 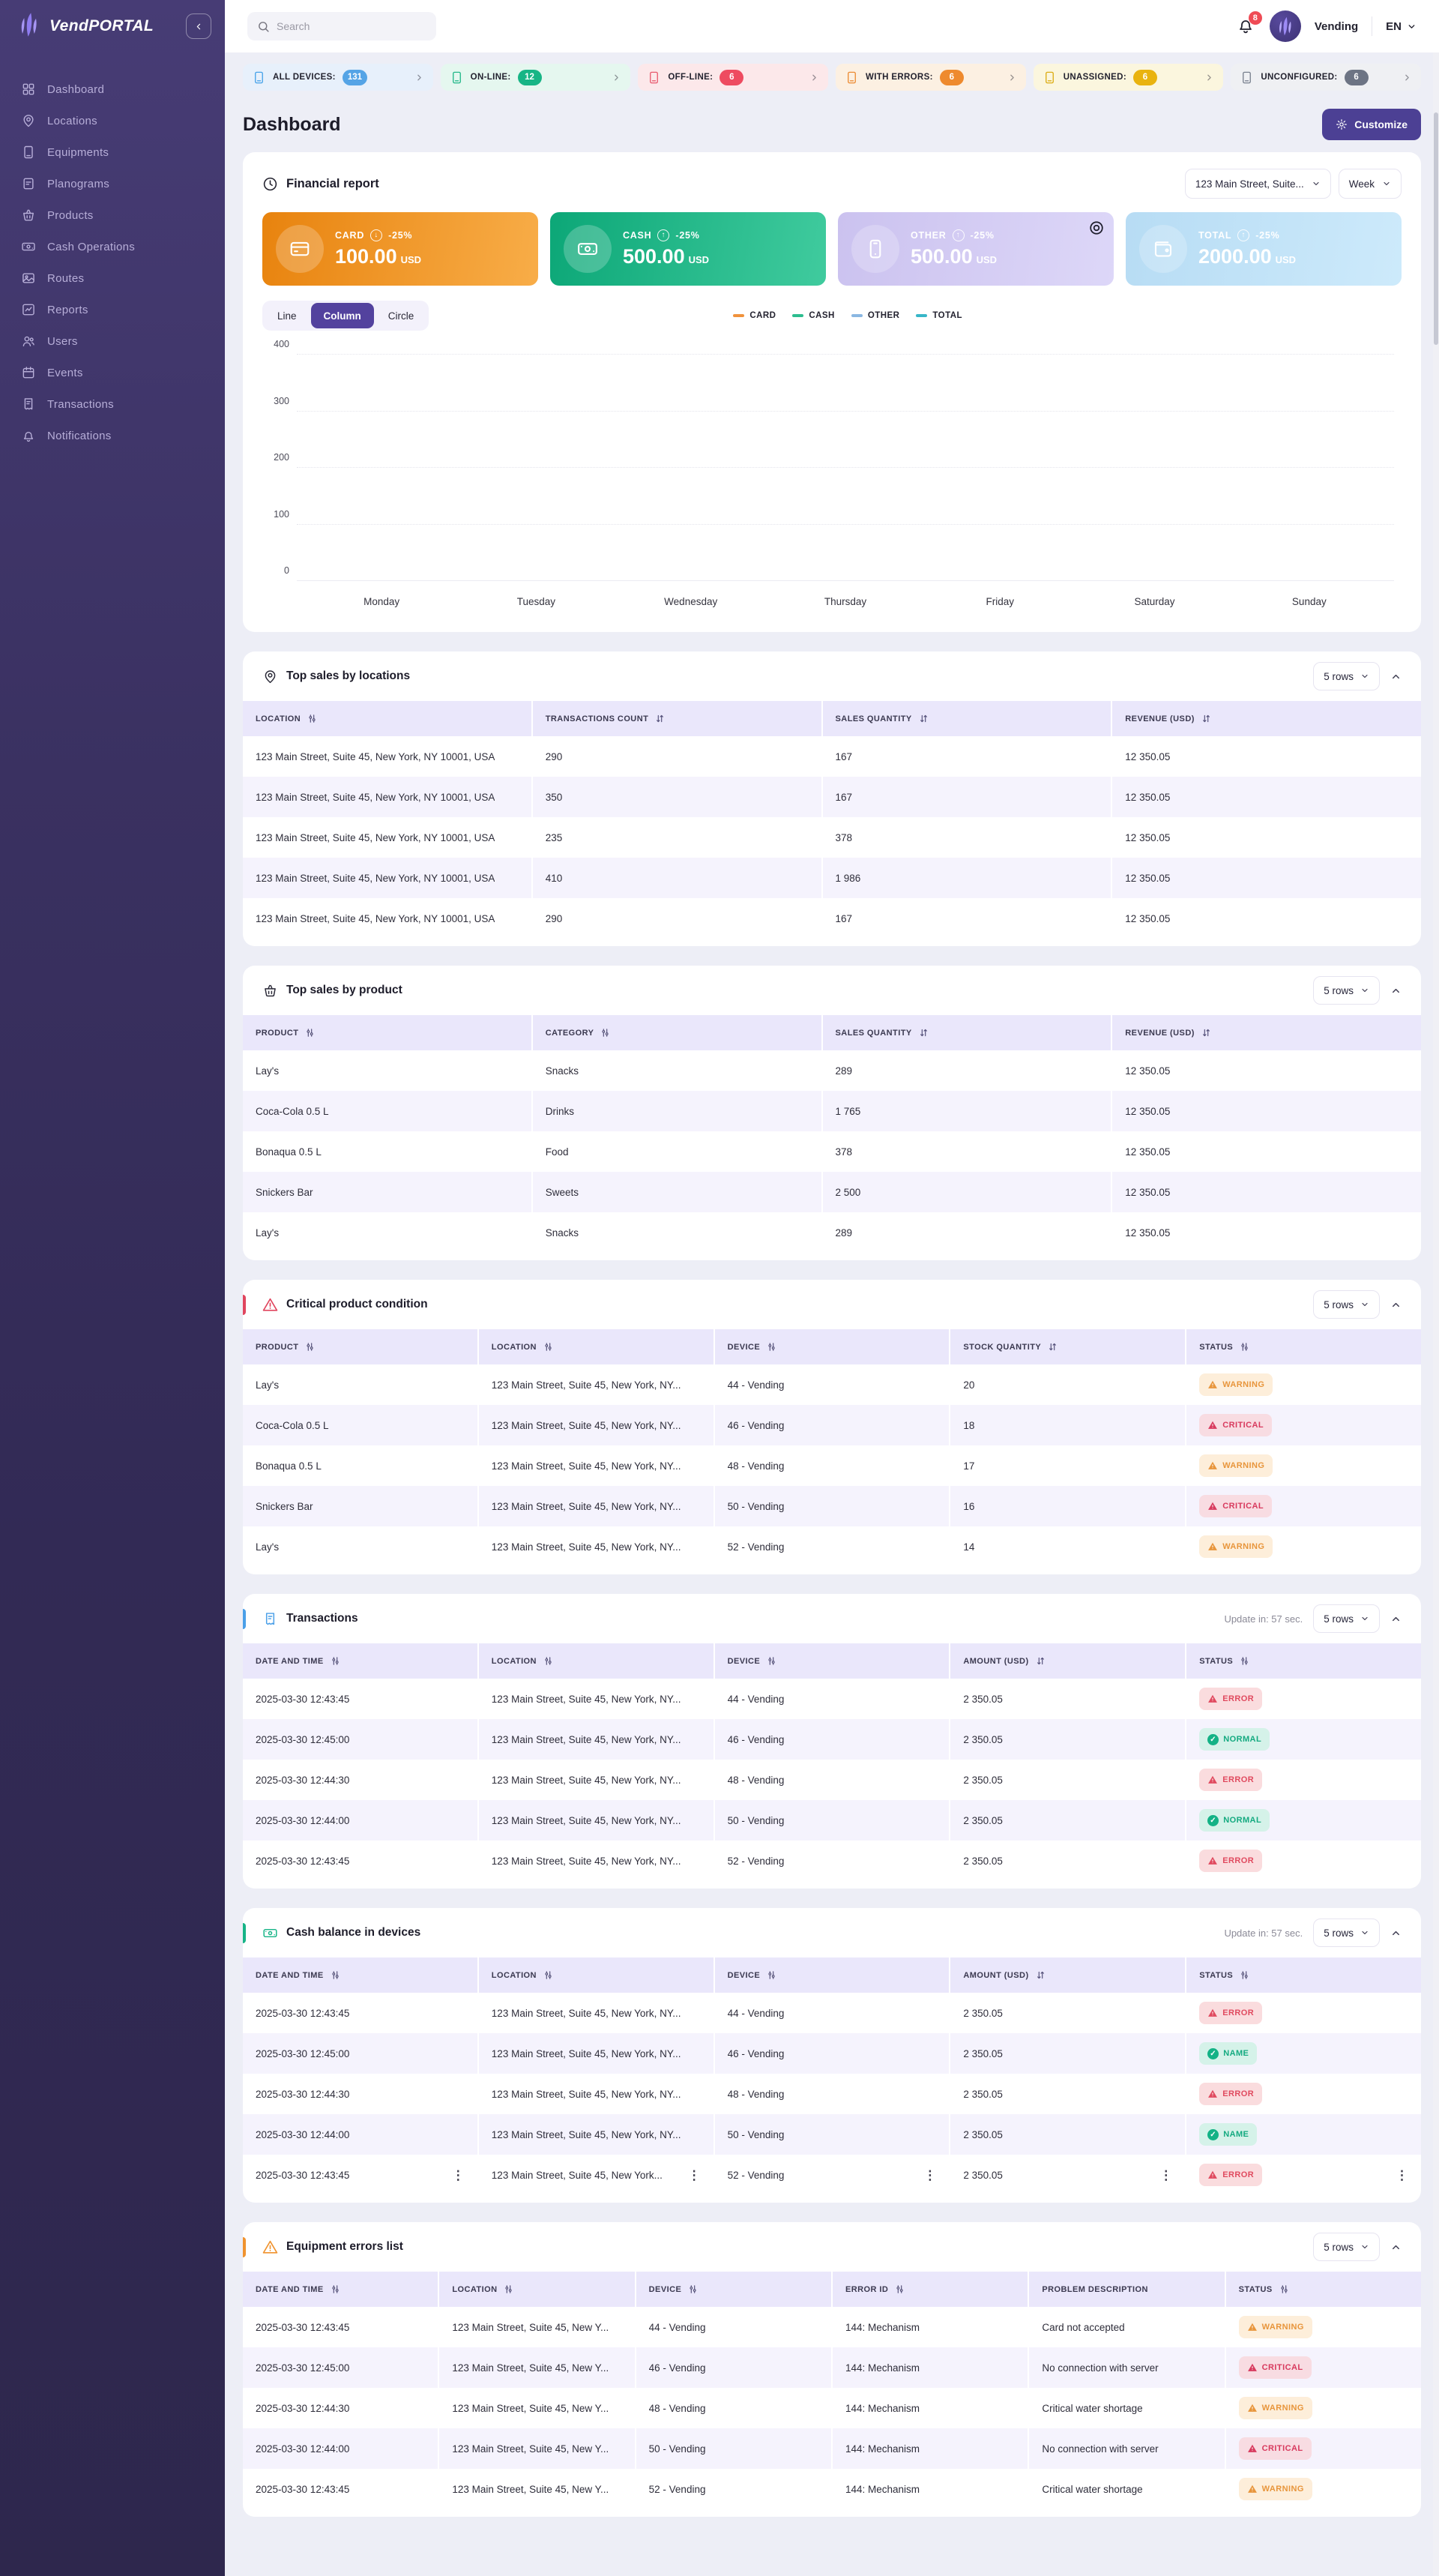 What do you see at coordinates (400, 249) in the screenshot?
I see `metric-card-card: CARD ↓ -25% 100.00 USD` at bounding box center [400, 249].